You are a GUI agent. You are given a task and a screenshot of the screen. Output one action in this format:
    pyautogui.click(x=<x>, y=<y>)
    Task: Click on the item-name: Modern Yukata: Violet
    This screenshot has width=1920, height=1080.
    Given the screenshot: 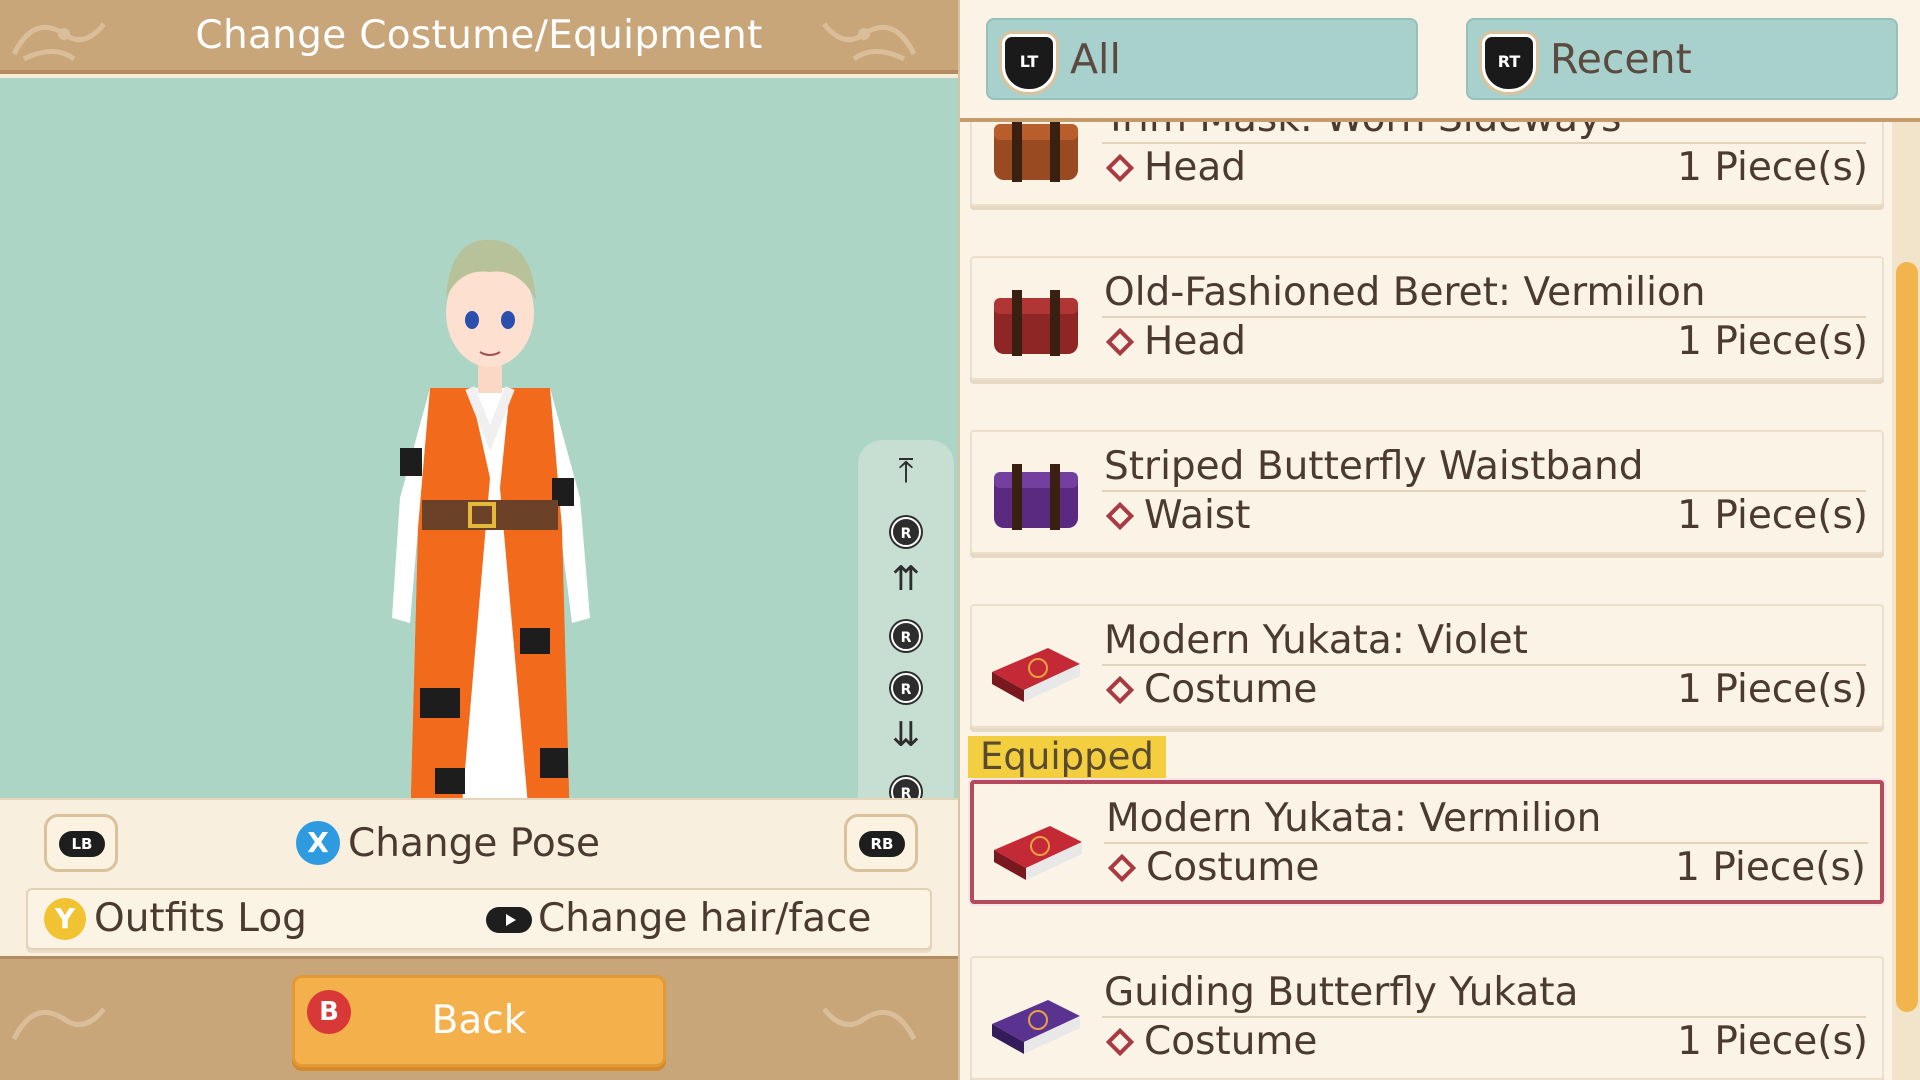 What is the action you would take?
    pyautogui.click(x=1316, y=640)
    